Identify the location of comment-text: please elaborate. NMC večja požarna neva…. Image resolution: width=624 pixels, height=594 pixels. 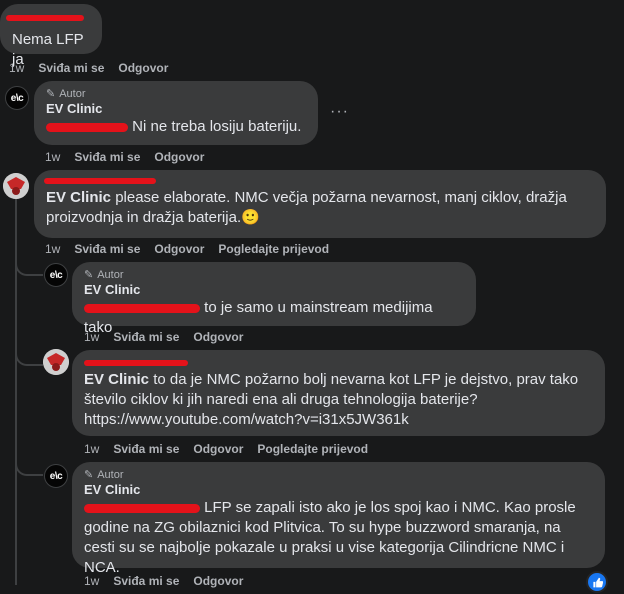
(306, 207).